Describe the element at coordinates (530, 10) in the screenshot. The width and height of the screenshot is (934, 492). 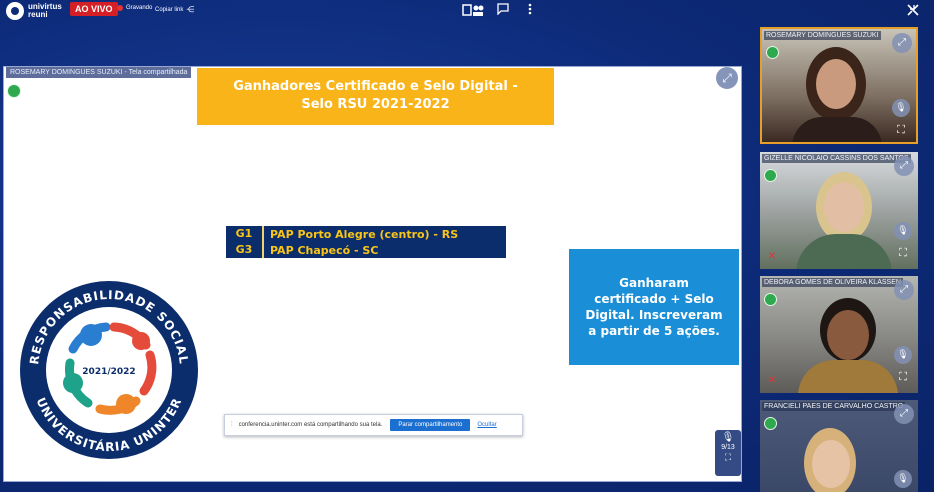
I see `more-options-icon` at that location.